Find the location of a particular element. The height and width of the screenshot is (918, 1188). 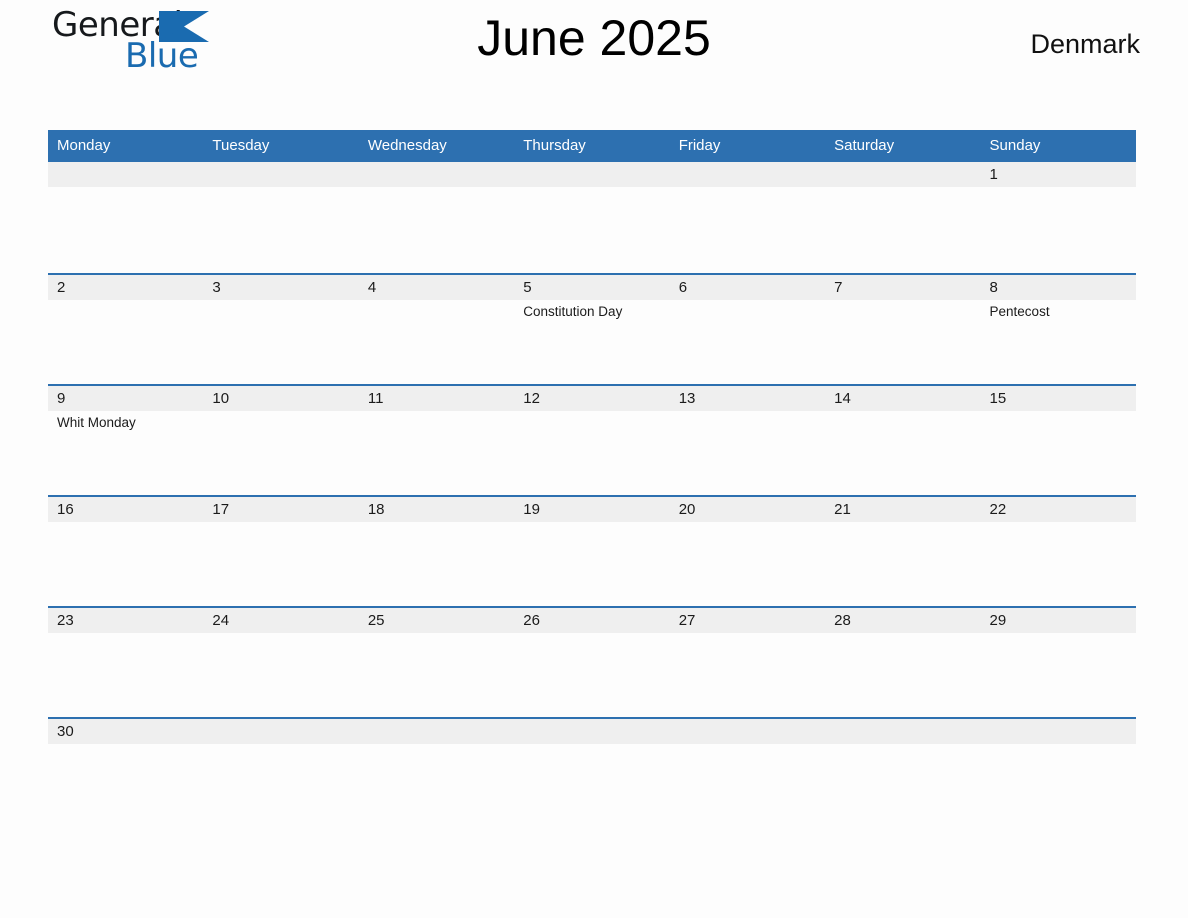

day-number-23: 23 is located at coordinates (125, 620).